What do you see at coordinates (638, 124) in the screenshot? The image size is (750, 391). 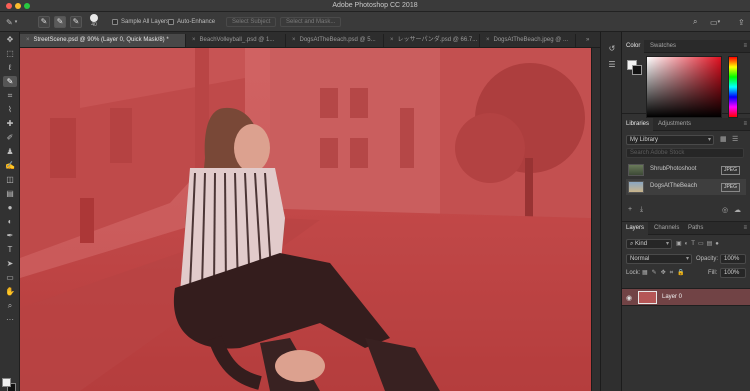 I see `tab-libraries: Libraries` at bounding box center [638, 124].